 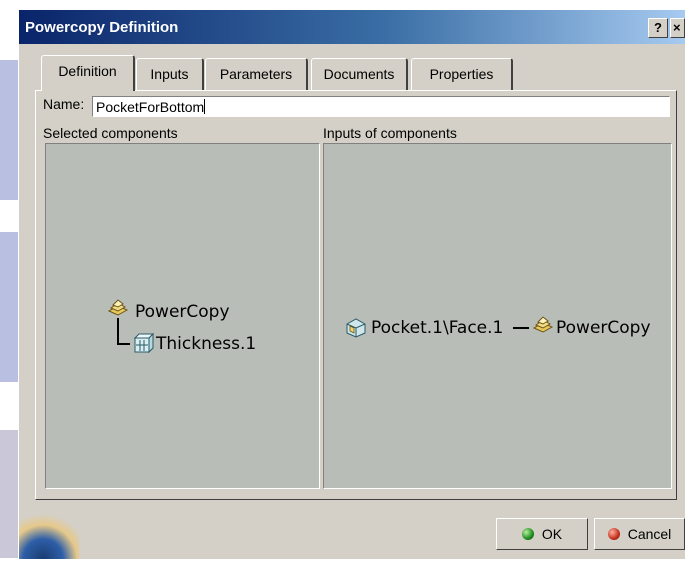 I want to click on help-button: ?, so click(x=658, y=28).